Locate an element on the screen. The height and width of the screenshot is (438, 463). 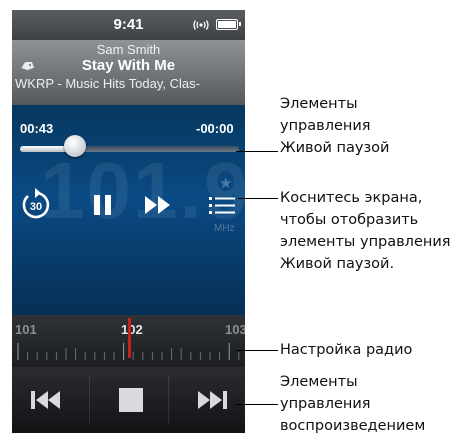
scrubber-knob is located at coordinates (75, 146).